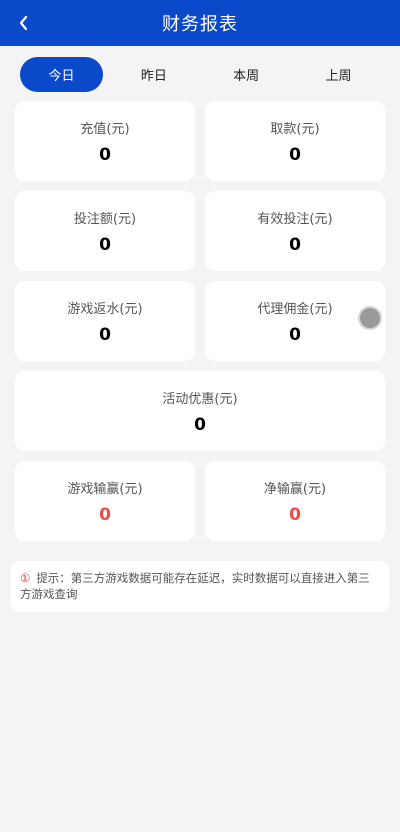  I want to click on card-label: 净输赢(元), so click(295, 489).